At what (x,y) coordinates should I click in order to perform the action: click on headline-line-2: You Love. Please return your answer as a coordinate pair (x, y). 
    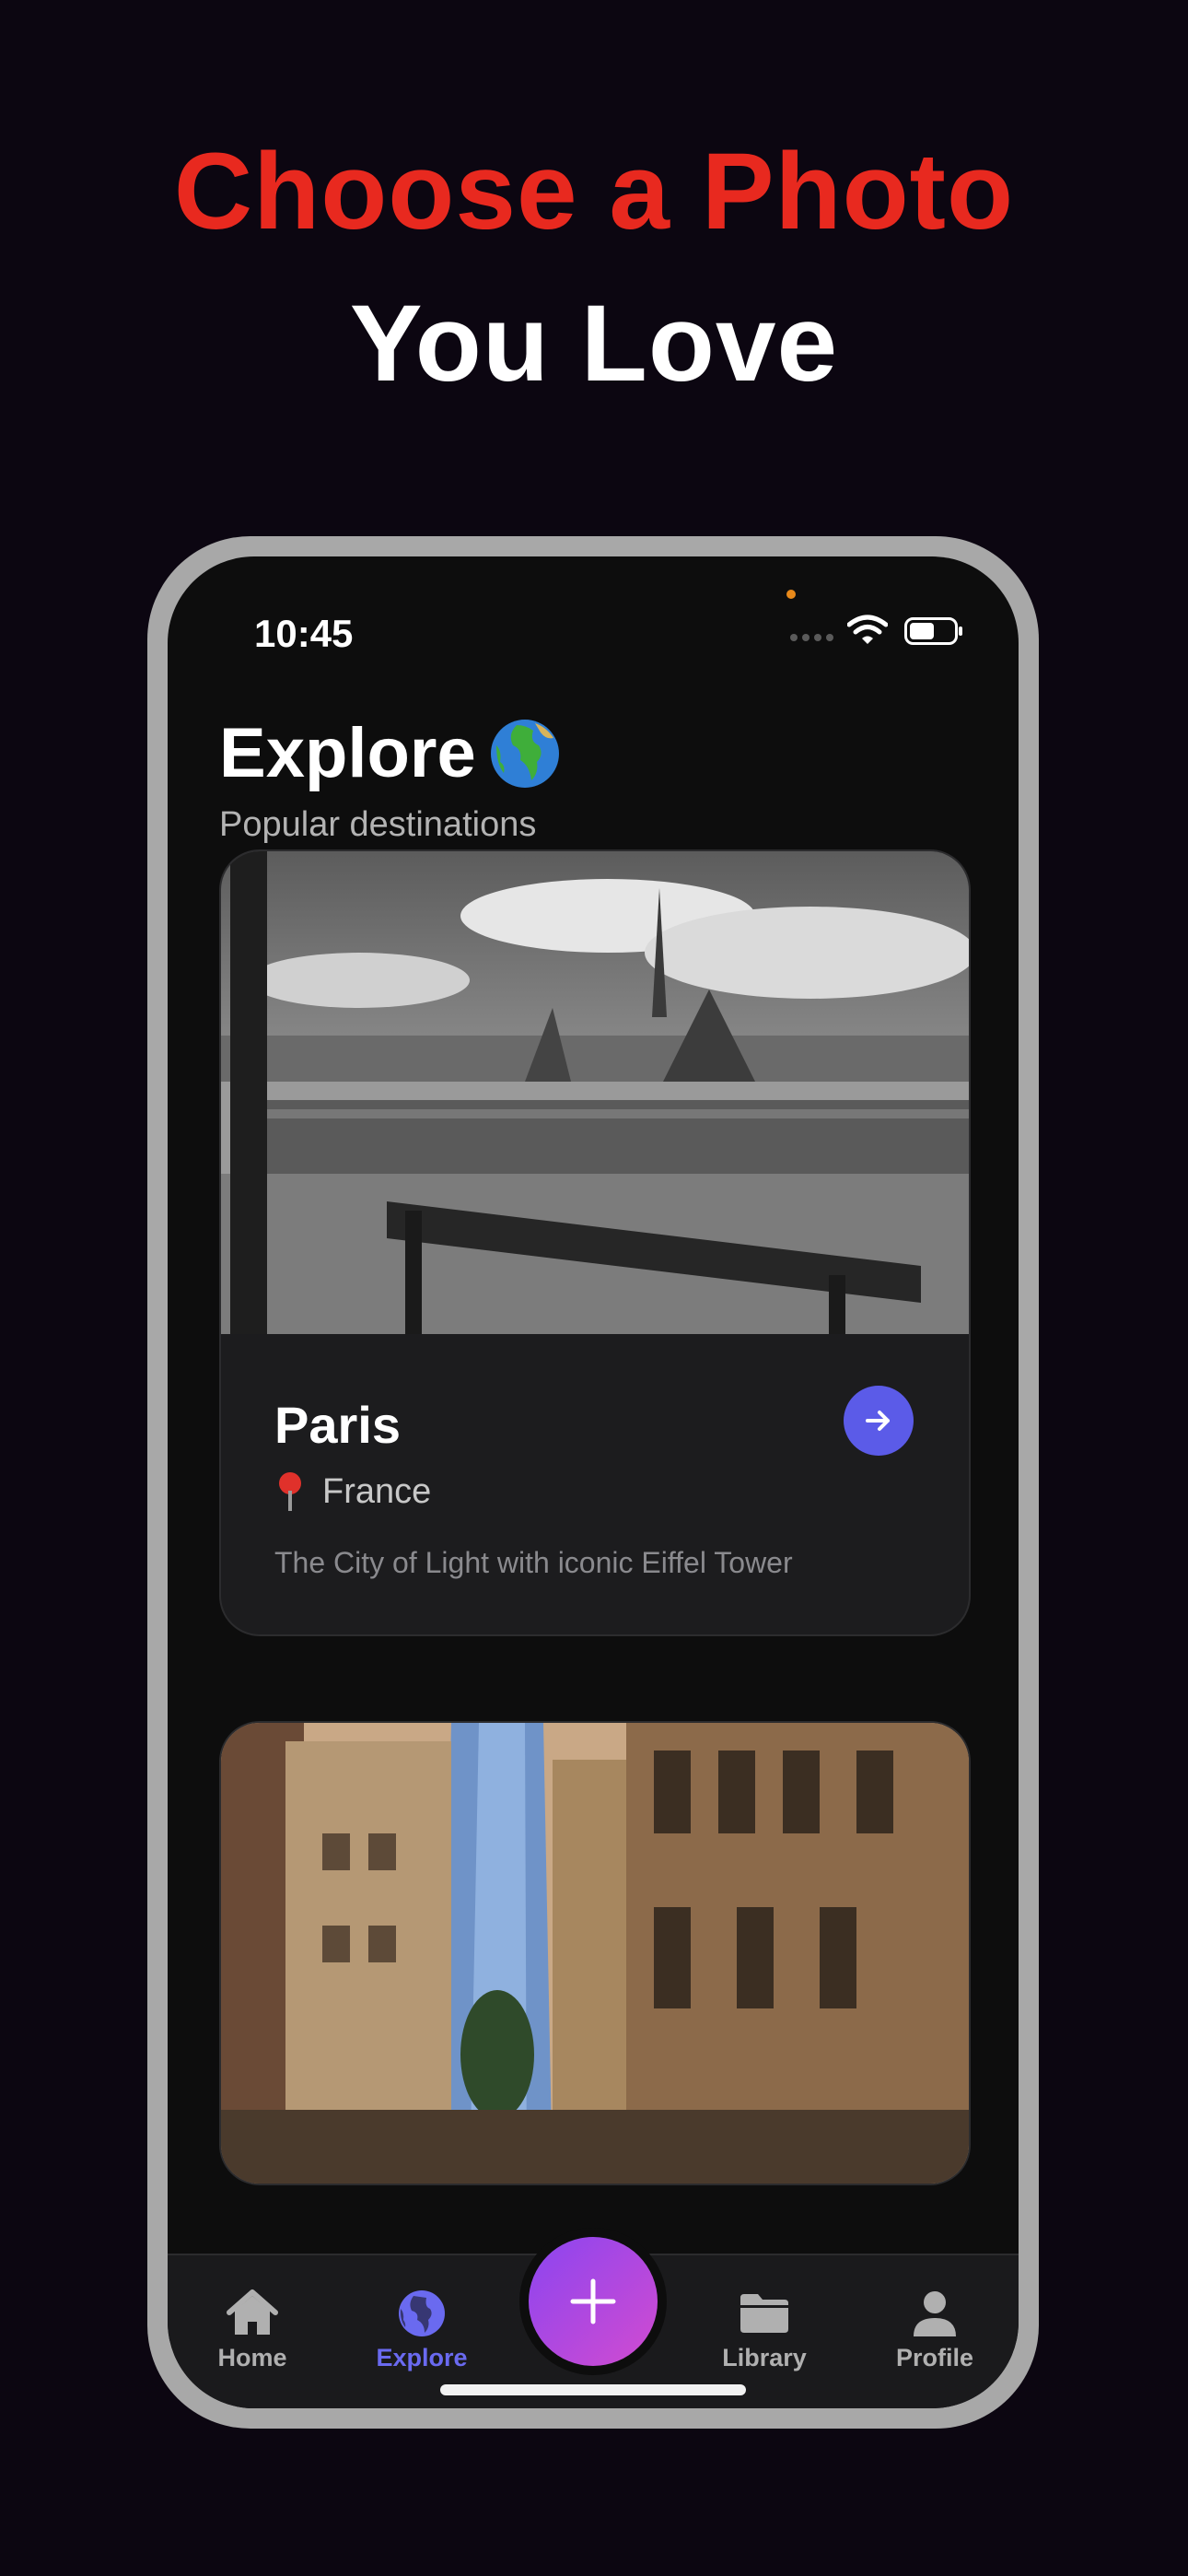
    Looking at the image, I should click on (594, 343).